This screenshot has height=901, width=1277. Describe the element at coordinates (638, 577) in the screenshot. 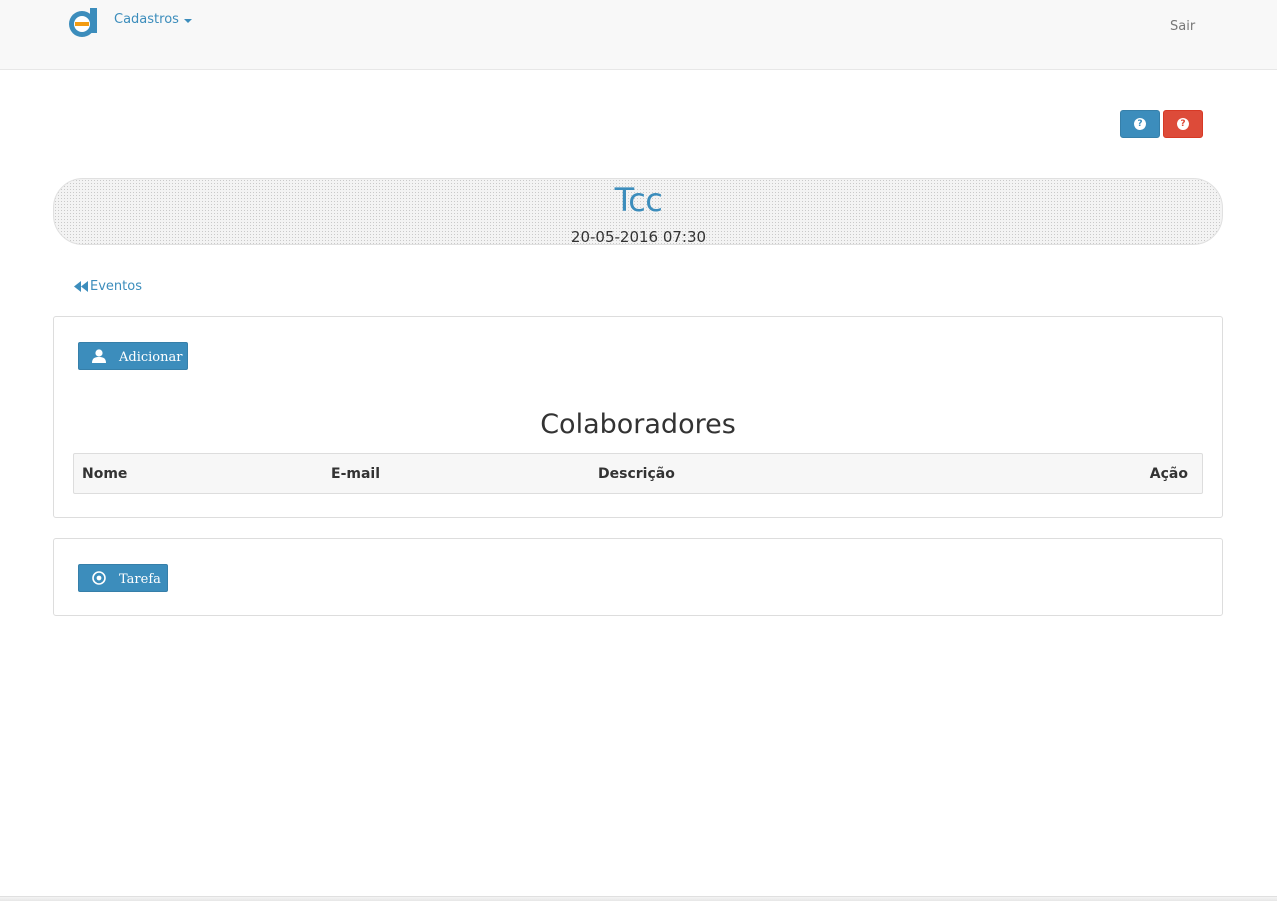

I see `tasks-panel: Tarefa` at that location.